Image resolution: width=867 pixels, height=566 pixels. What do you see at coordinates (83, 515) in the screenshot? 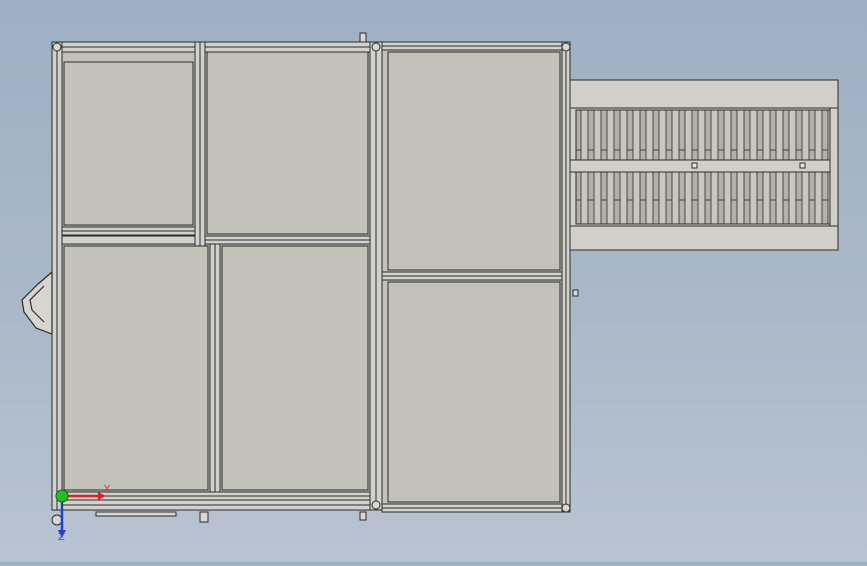
I see `coordinate-triad: Y Z` at bounding box center [83, 515].